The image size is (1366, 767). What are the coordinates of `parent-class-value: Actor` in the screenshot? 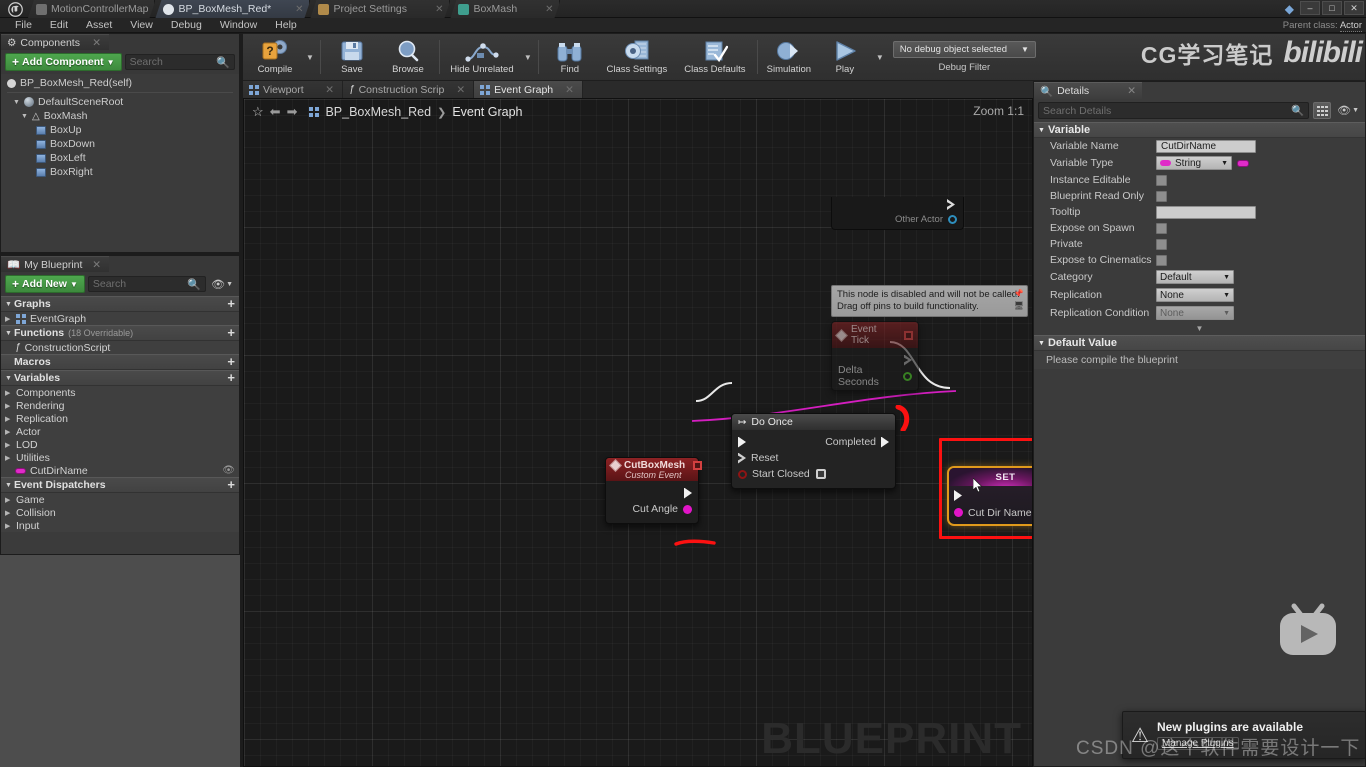 It's located at (1350, 26).